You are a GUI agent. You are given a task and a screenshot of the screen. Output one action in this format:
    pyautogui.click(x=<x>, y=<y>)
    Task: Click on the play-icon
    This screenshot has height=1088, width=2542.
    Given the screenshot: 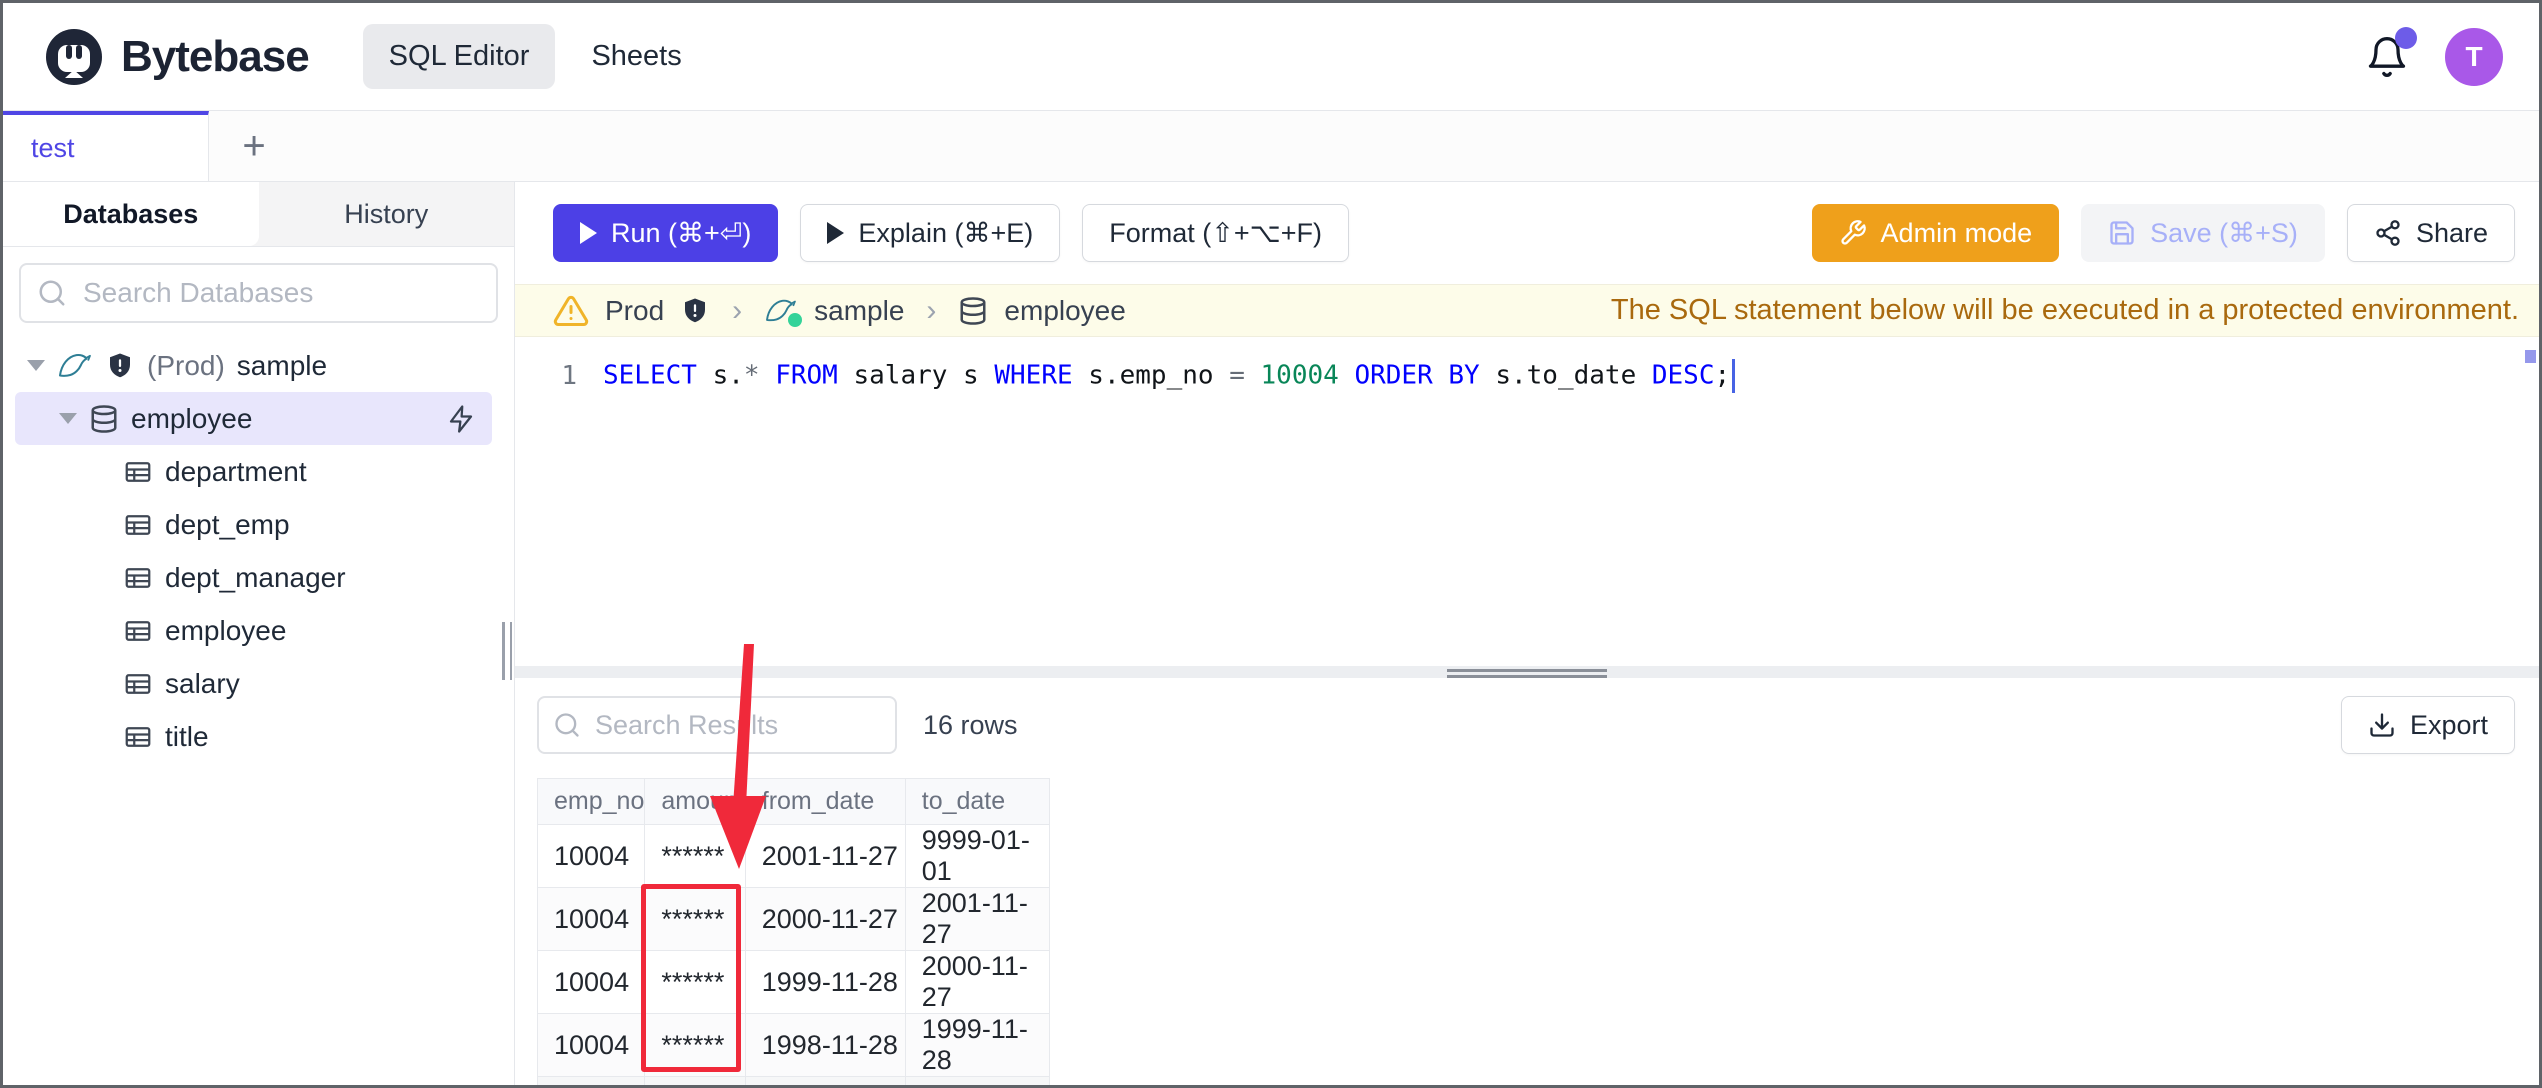 What is the action you would take?
    pyautogui.click(x=588, y=233)
    